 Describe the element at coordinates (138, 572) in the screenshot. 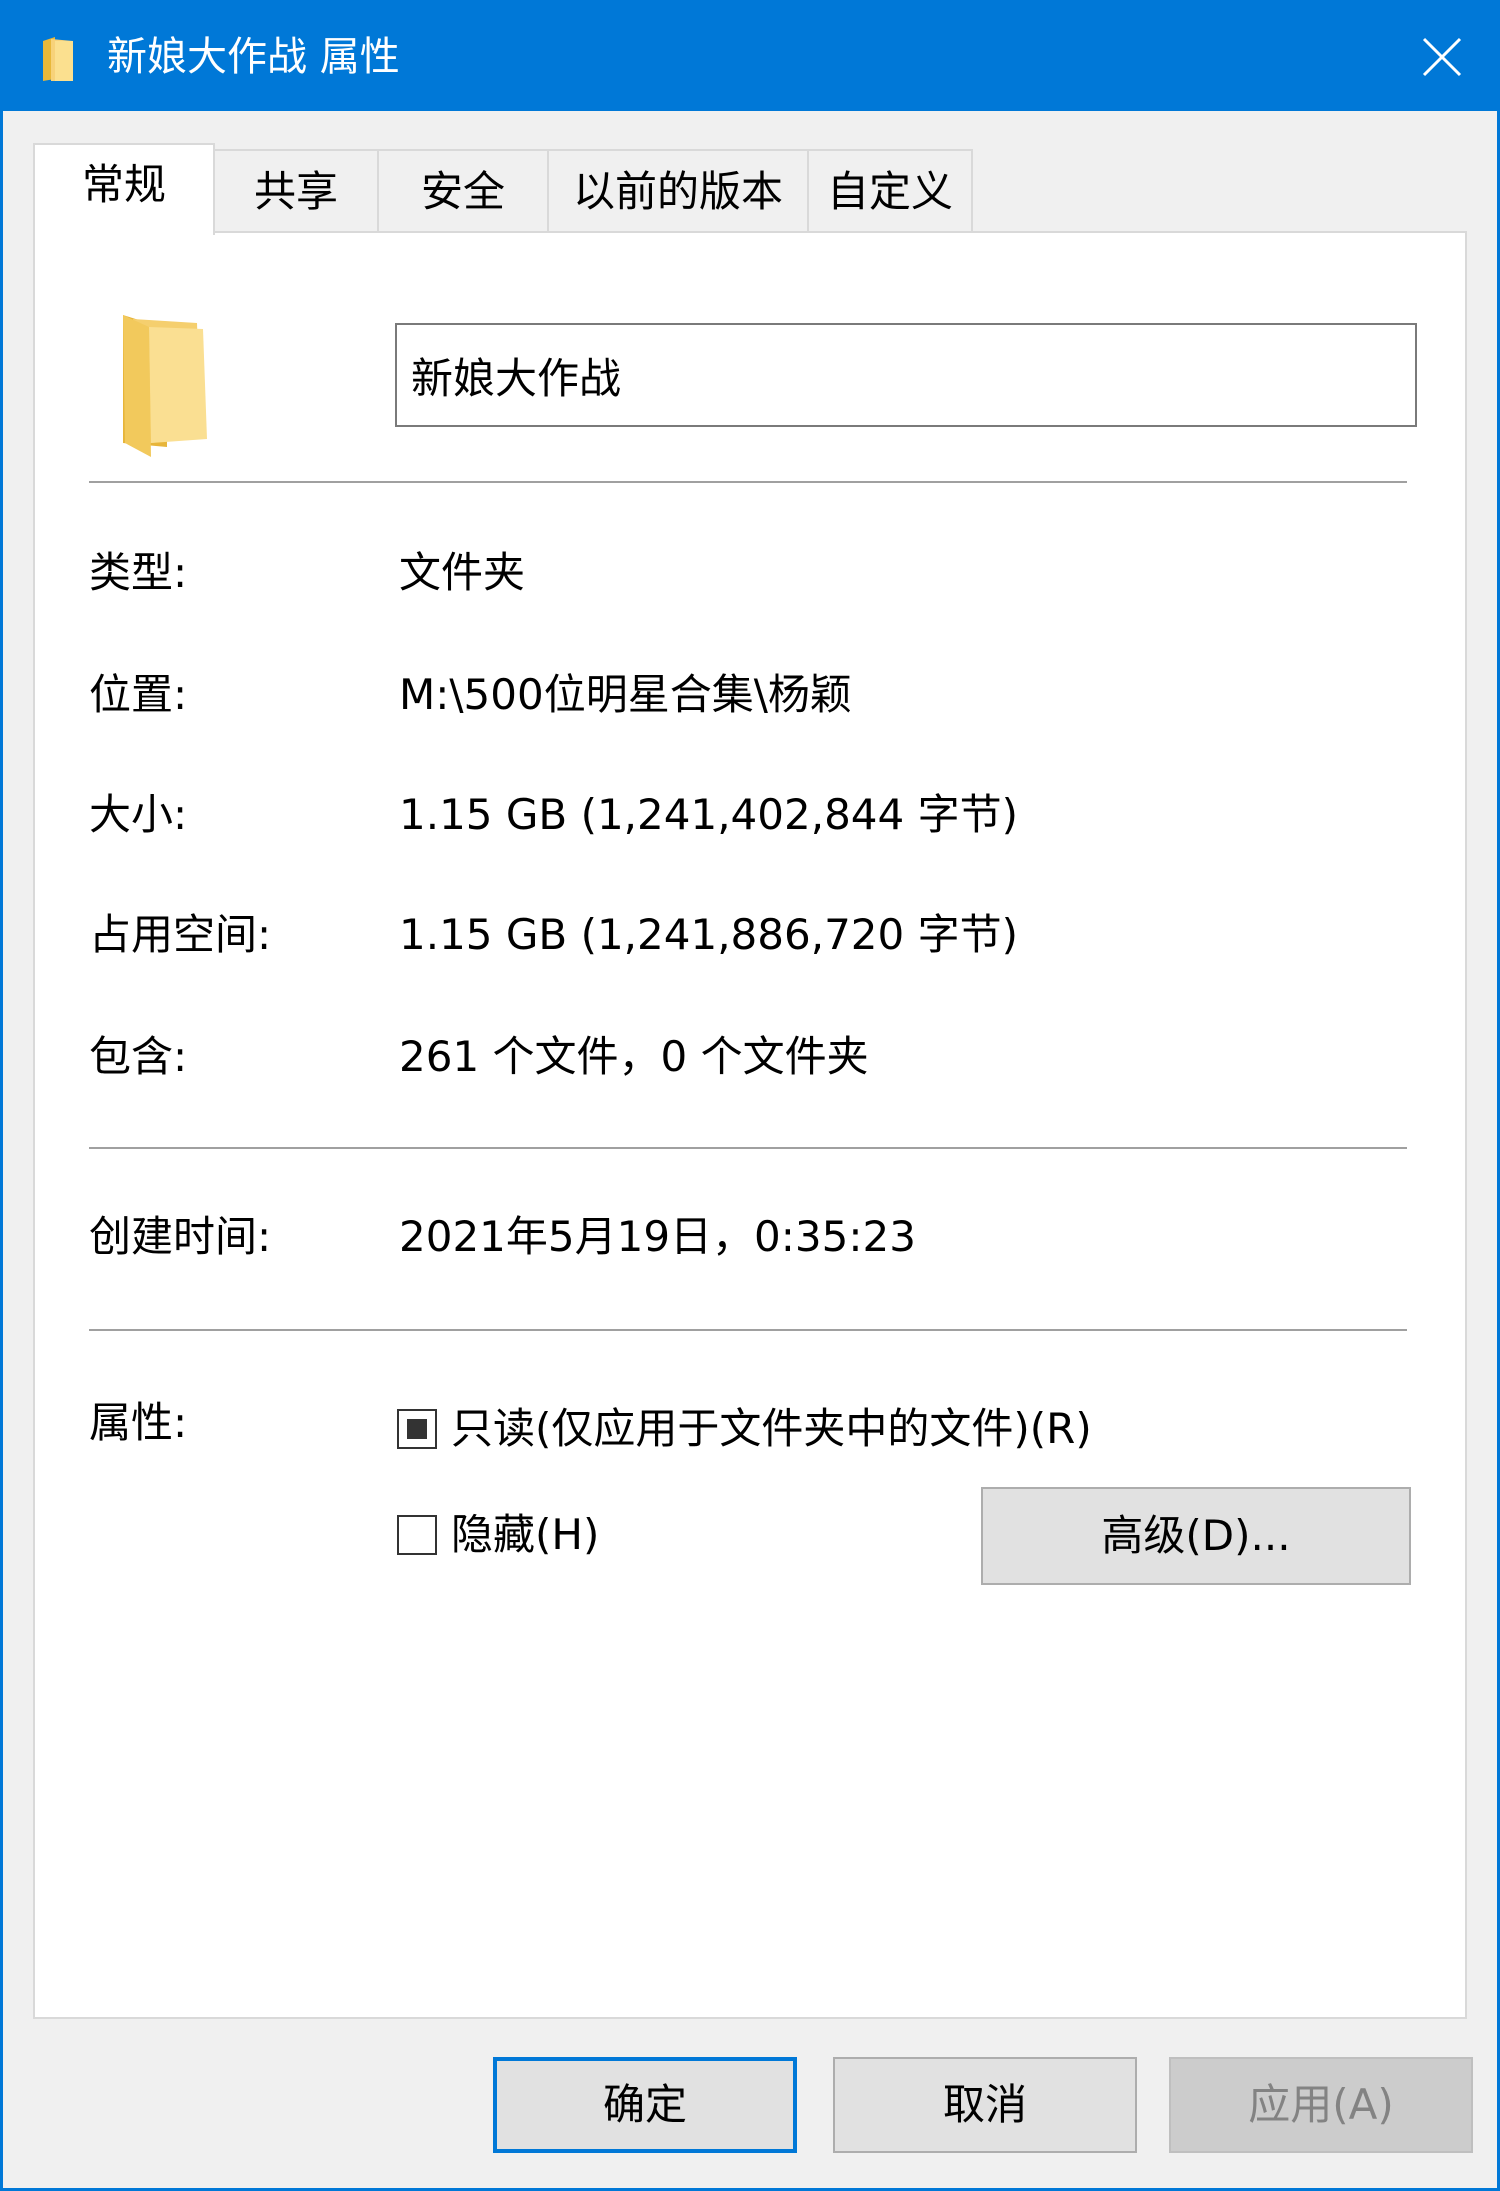

I see `type-label: 类型:` at that location.